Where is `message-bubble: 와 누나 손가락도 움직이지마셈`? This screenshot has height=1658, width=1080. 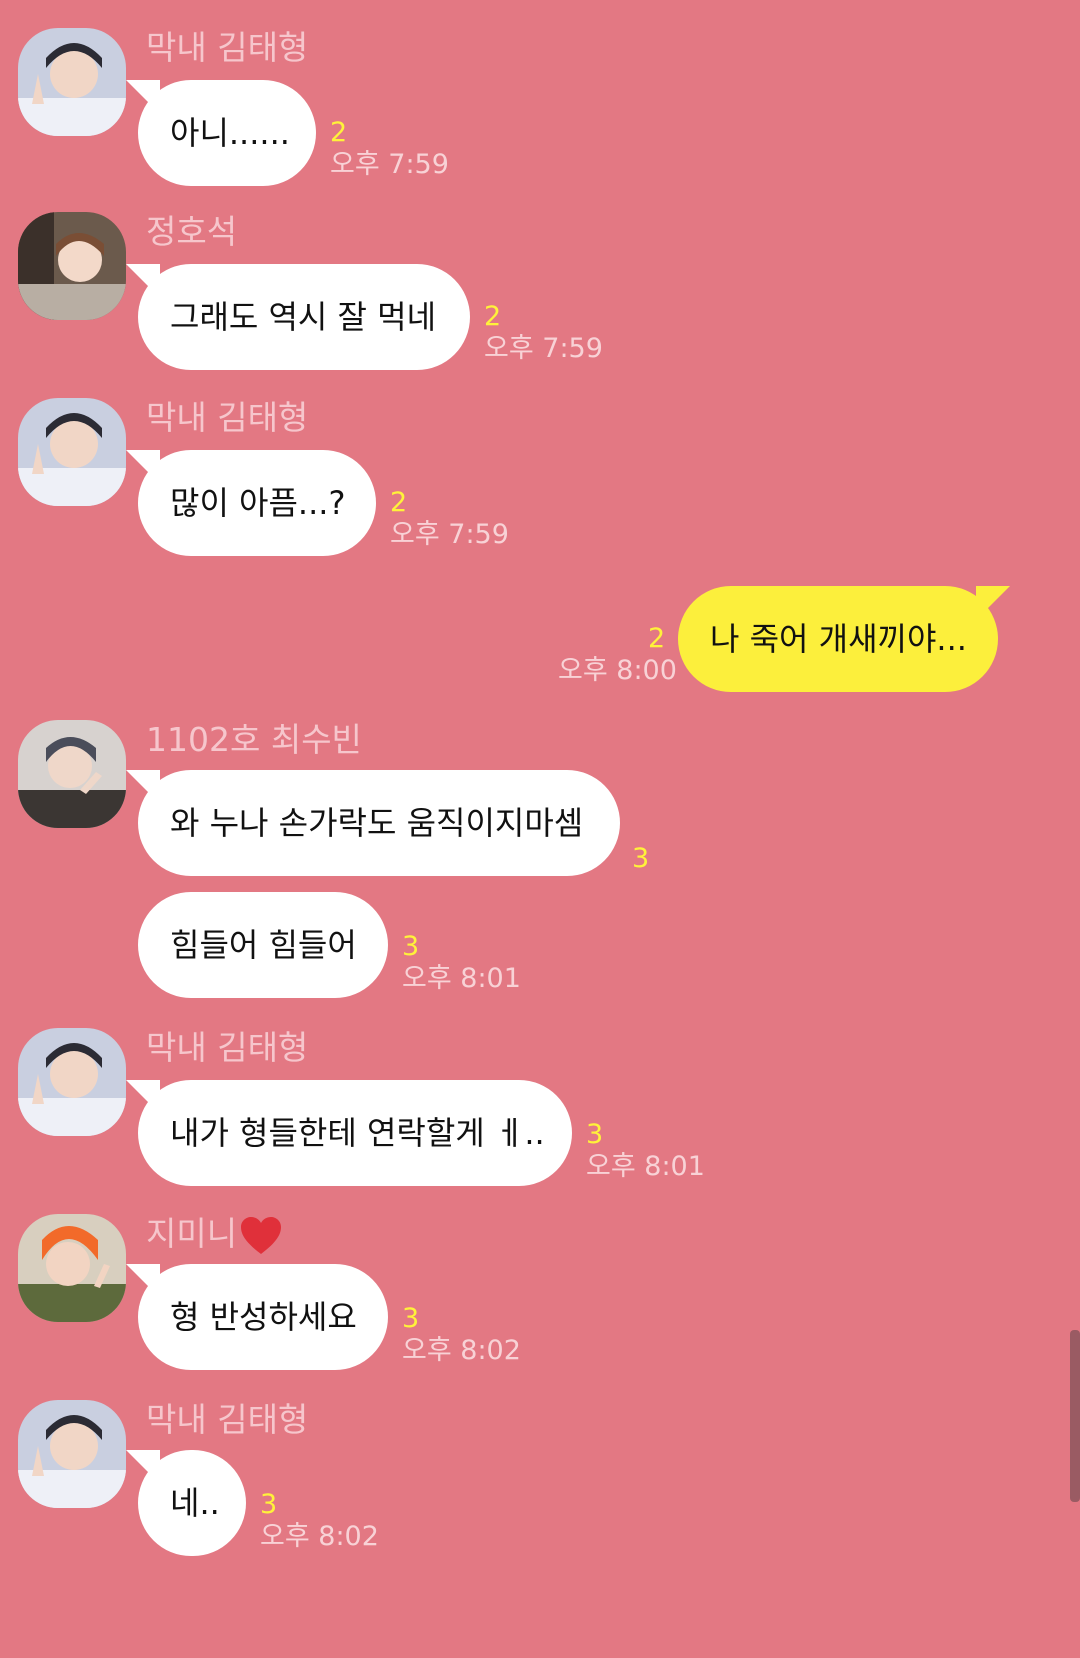
message-bubble: 와 누나 손가락도 움직이지마셈 is located at coordinates (379, 823).